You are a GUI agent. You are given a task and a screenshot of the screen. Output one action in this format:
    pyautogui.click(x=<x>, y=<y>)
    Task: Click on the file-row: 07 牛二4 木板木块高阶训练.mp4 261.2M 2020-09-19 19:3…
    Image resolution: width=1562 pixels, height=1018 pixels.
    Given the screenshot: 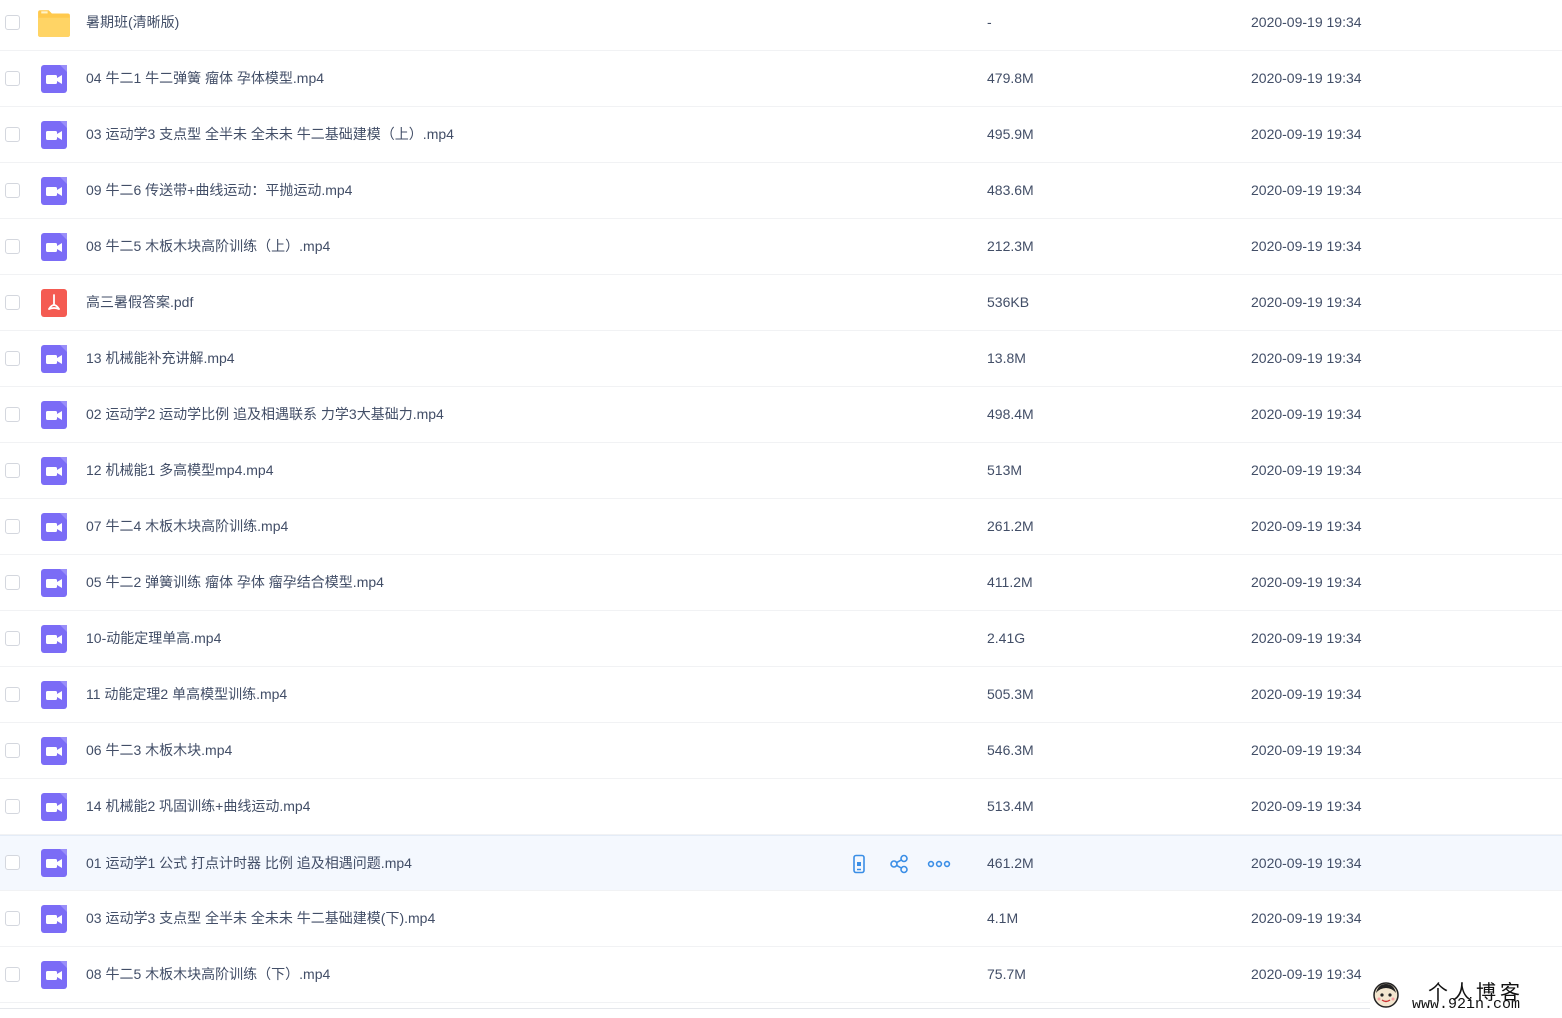 What is the action you would take?
    pyautogui.click(x=781, y=527)
    